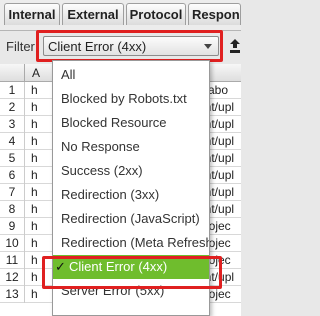  I want to click on filter-option-label: Success (2xx), so click(102, 170).